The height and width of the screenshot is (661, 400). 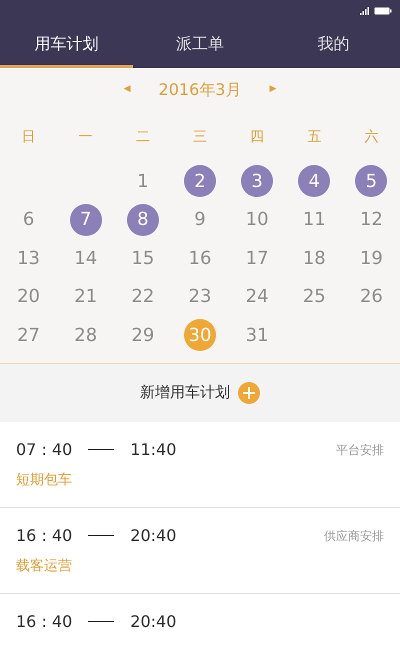 I want to click on calendar-day: 8, so click(x=142, y=220).